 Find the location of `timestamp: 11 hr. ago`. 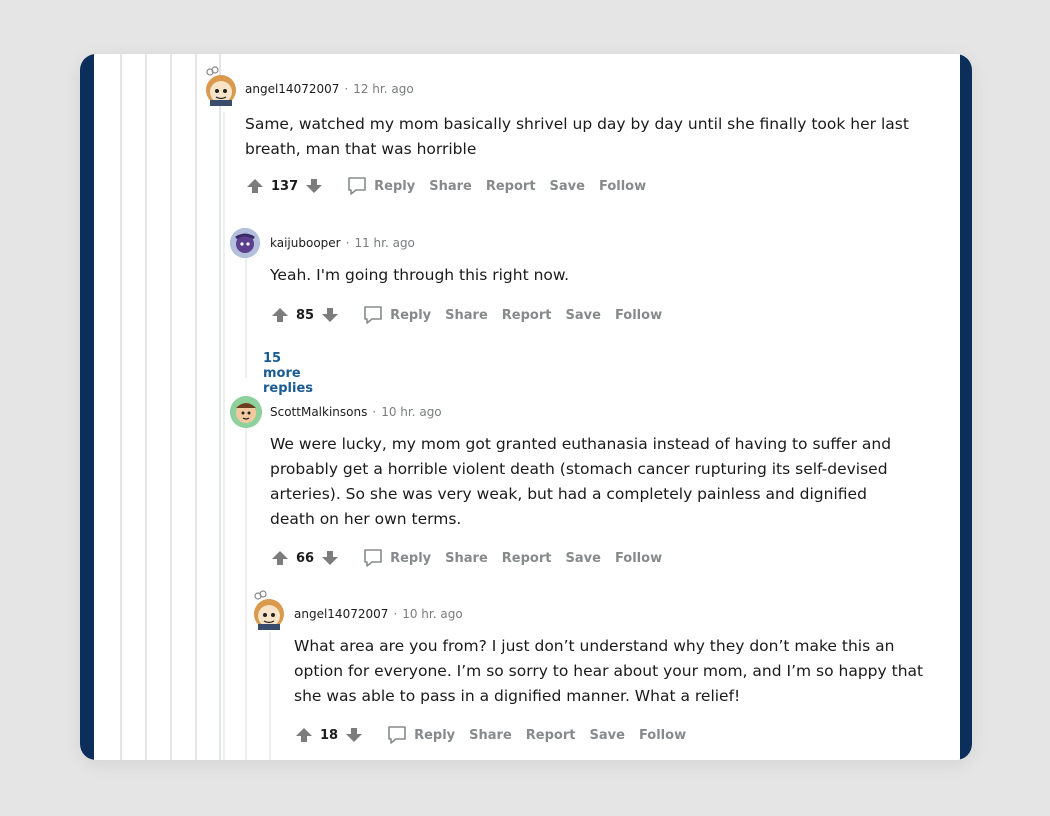

timestamp: 11 hr. ago is located at coordinates (384, 243).